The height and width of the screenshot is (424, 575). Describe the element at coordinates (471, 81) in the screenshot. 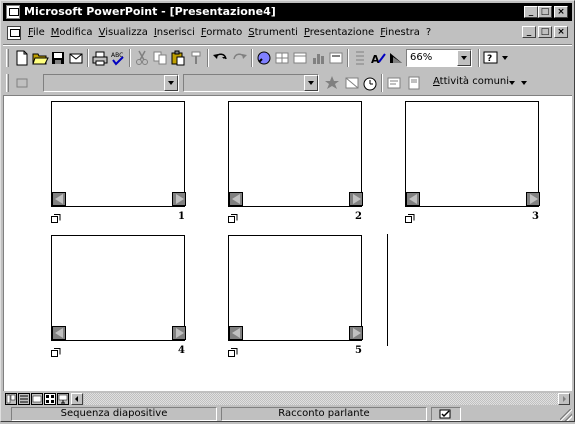

I see `common-tasks-label: Attività comuni` at that location.